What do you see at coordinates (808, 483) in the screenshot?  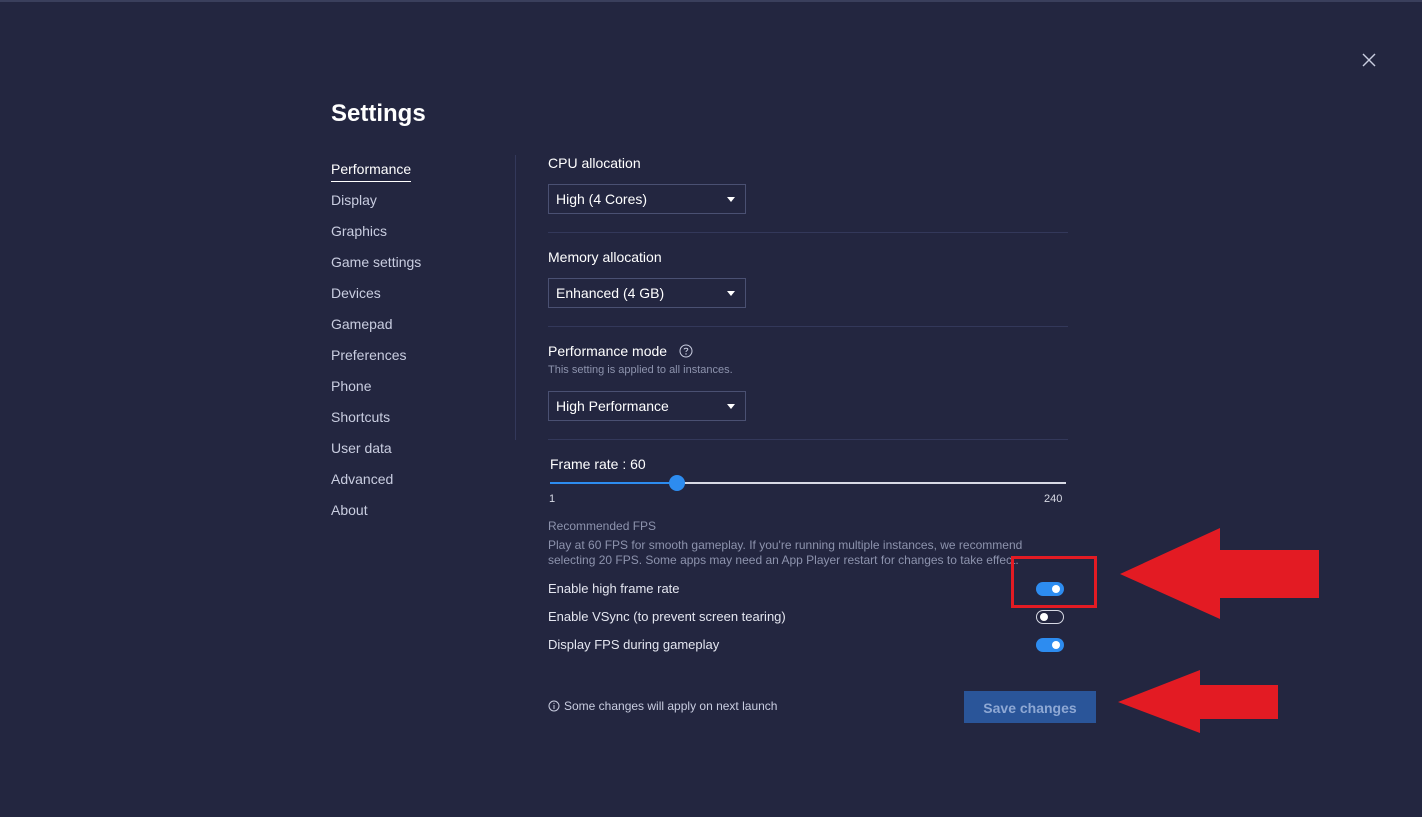 I see `frame-rate-slider` at bounding box center [808, 483].